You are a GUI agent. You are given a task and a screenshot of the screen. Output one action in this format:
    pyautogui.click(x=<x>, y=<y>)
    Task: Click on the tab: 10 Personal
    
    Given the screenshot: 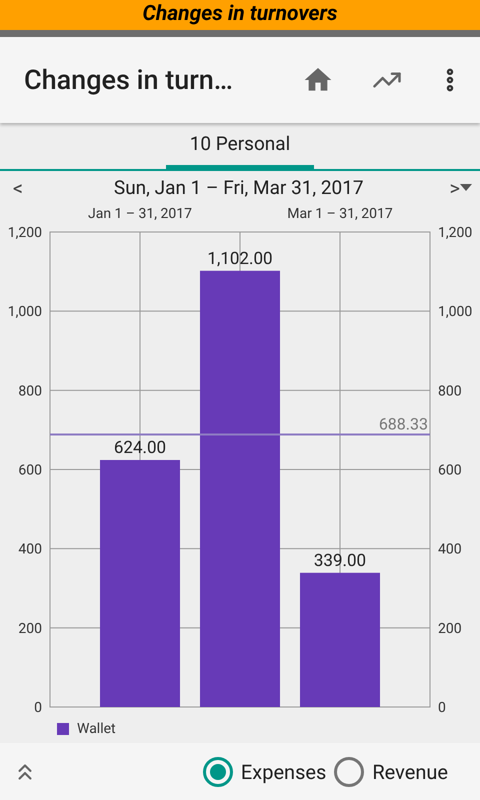 What is the action you would take?
    pyautogui.click(x=240, y=146)
    